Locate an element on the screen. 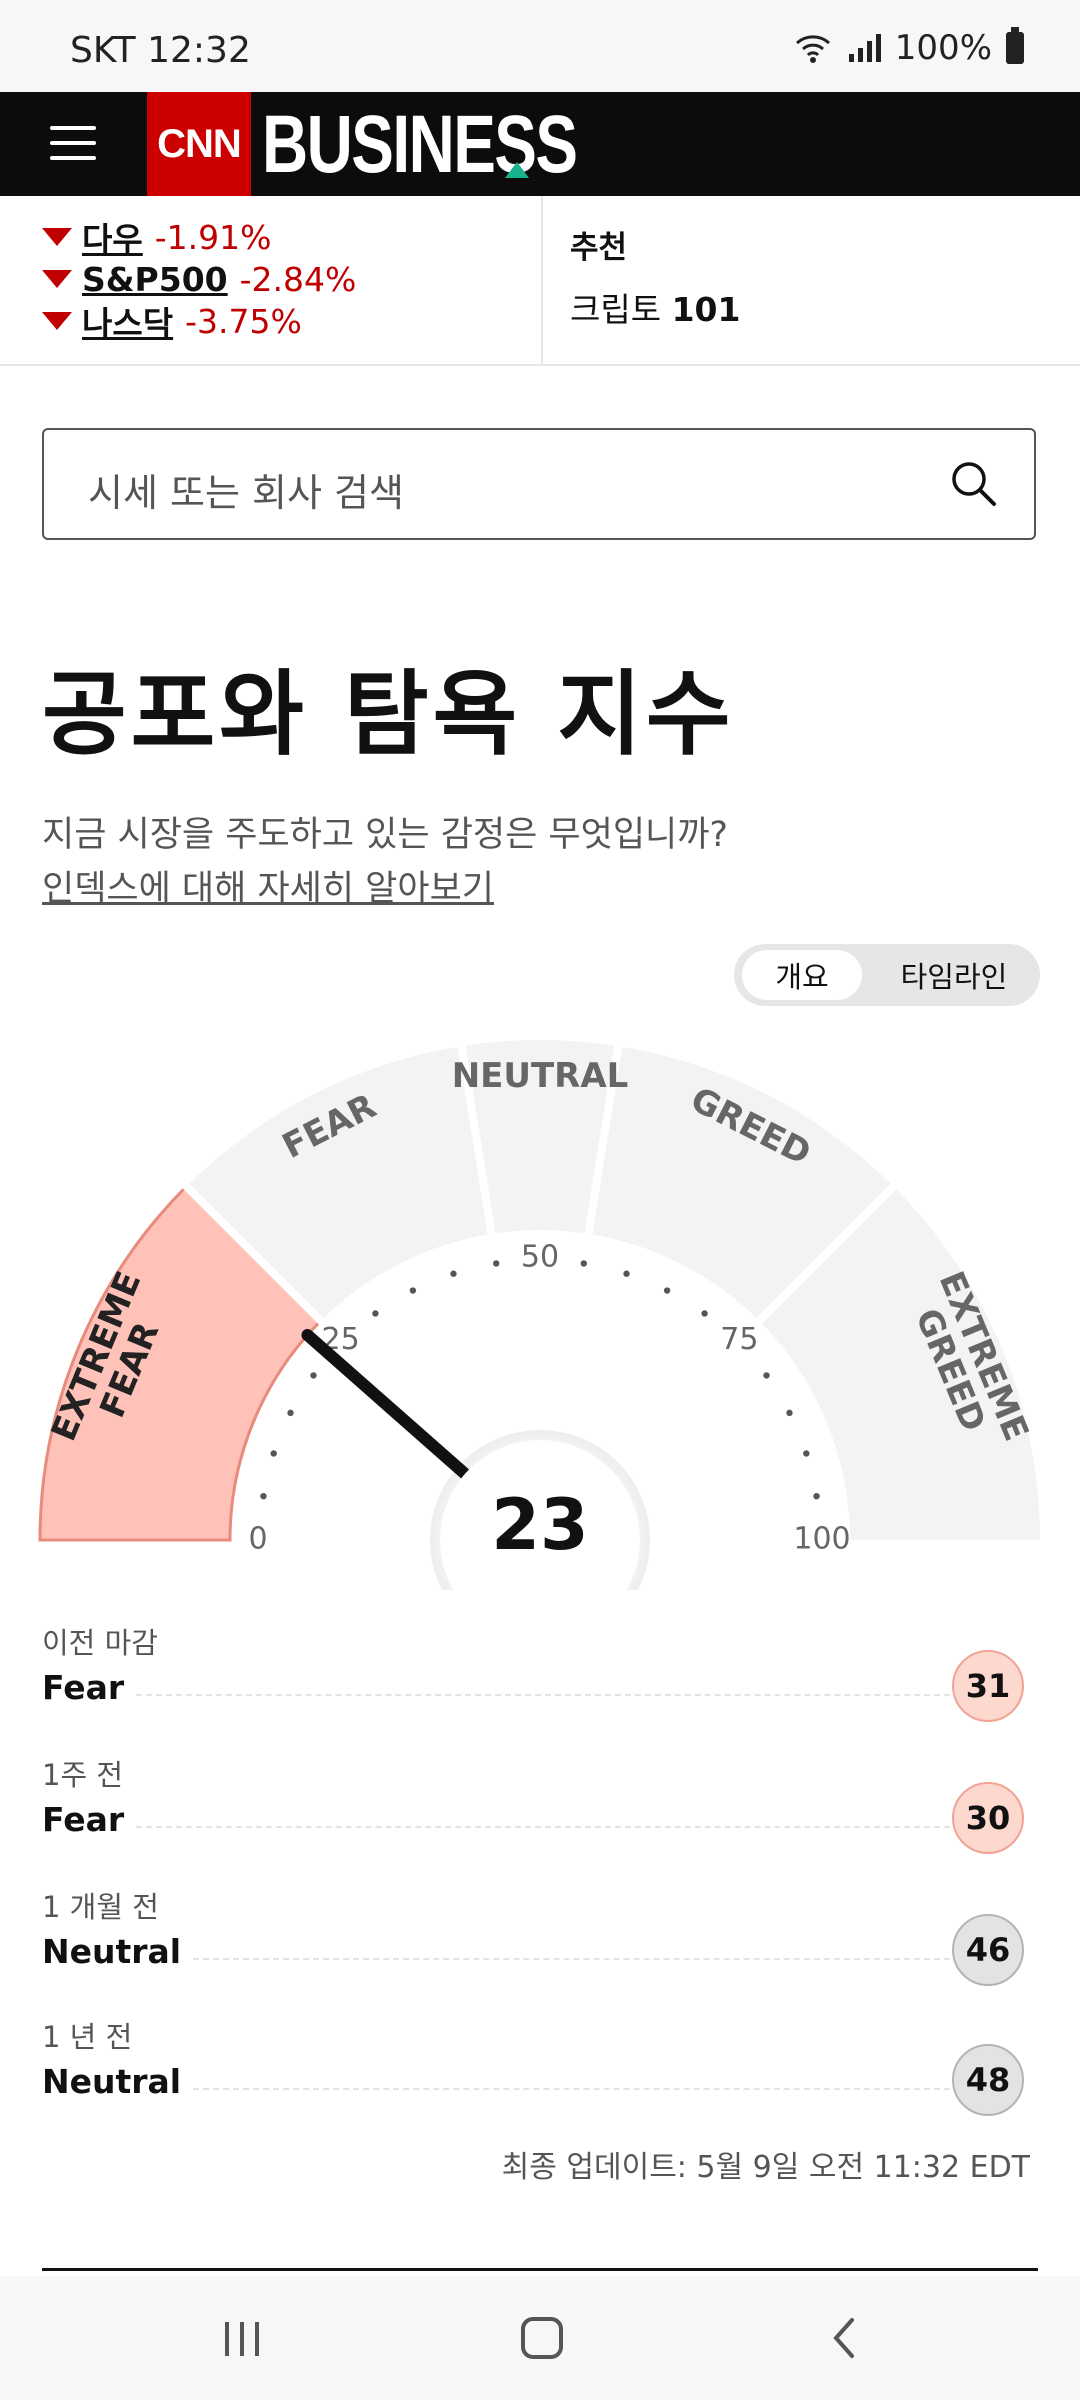 This screenshot has height=2400, width=1080. history-row-previous-close: 이전 마감 Fear 31 is located at coordinates (539, 1675).